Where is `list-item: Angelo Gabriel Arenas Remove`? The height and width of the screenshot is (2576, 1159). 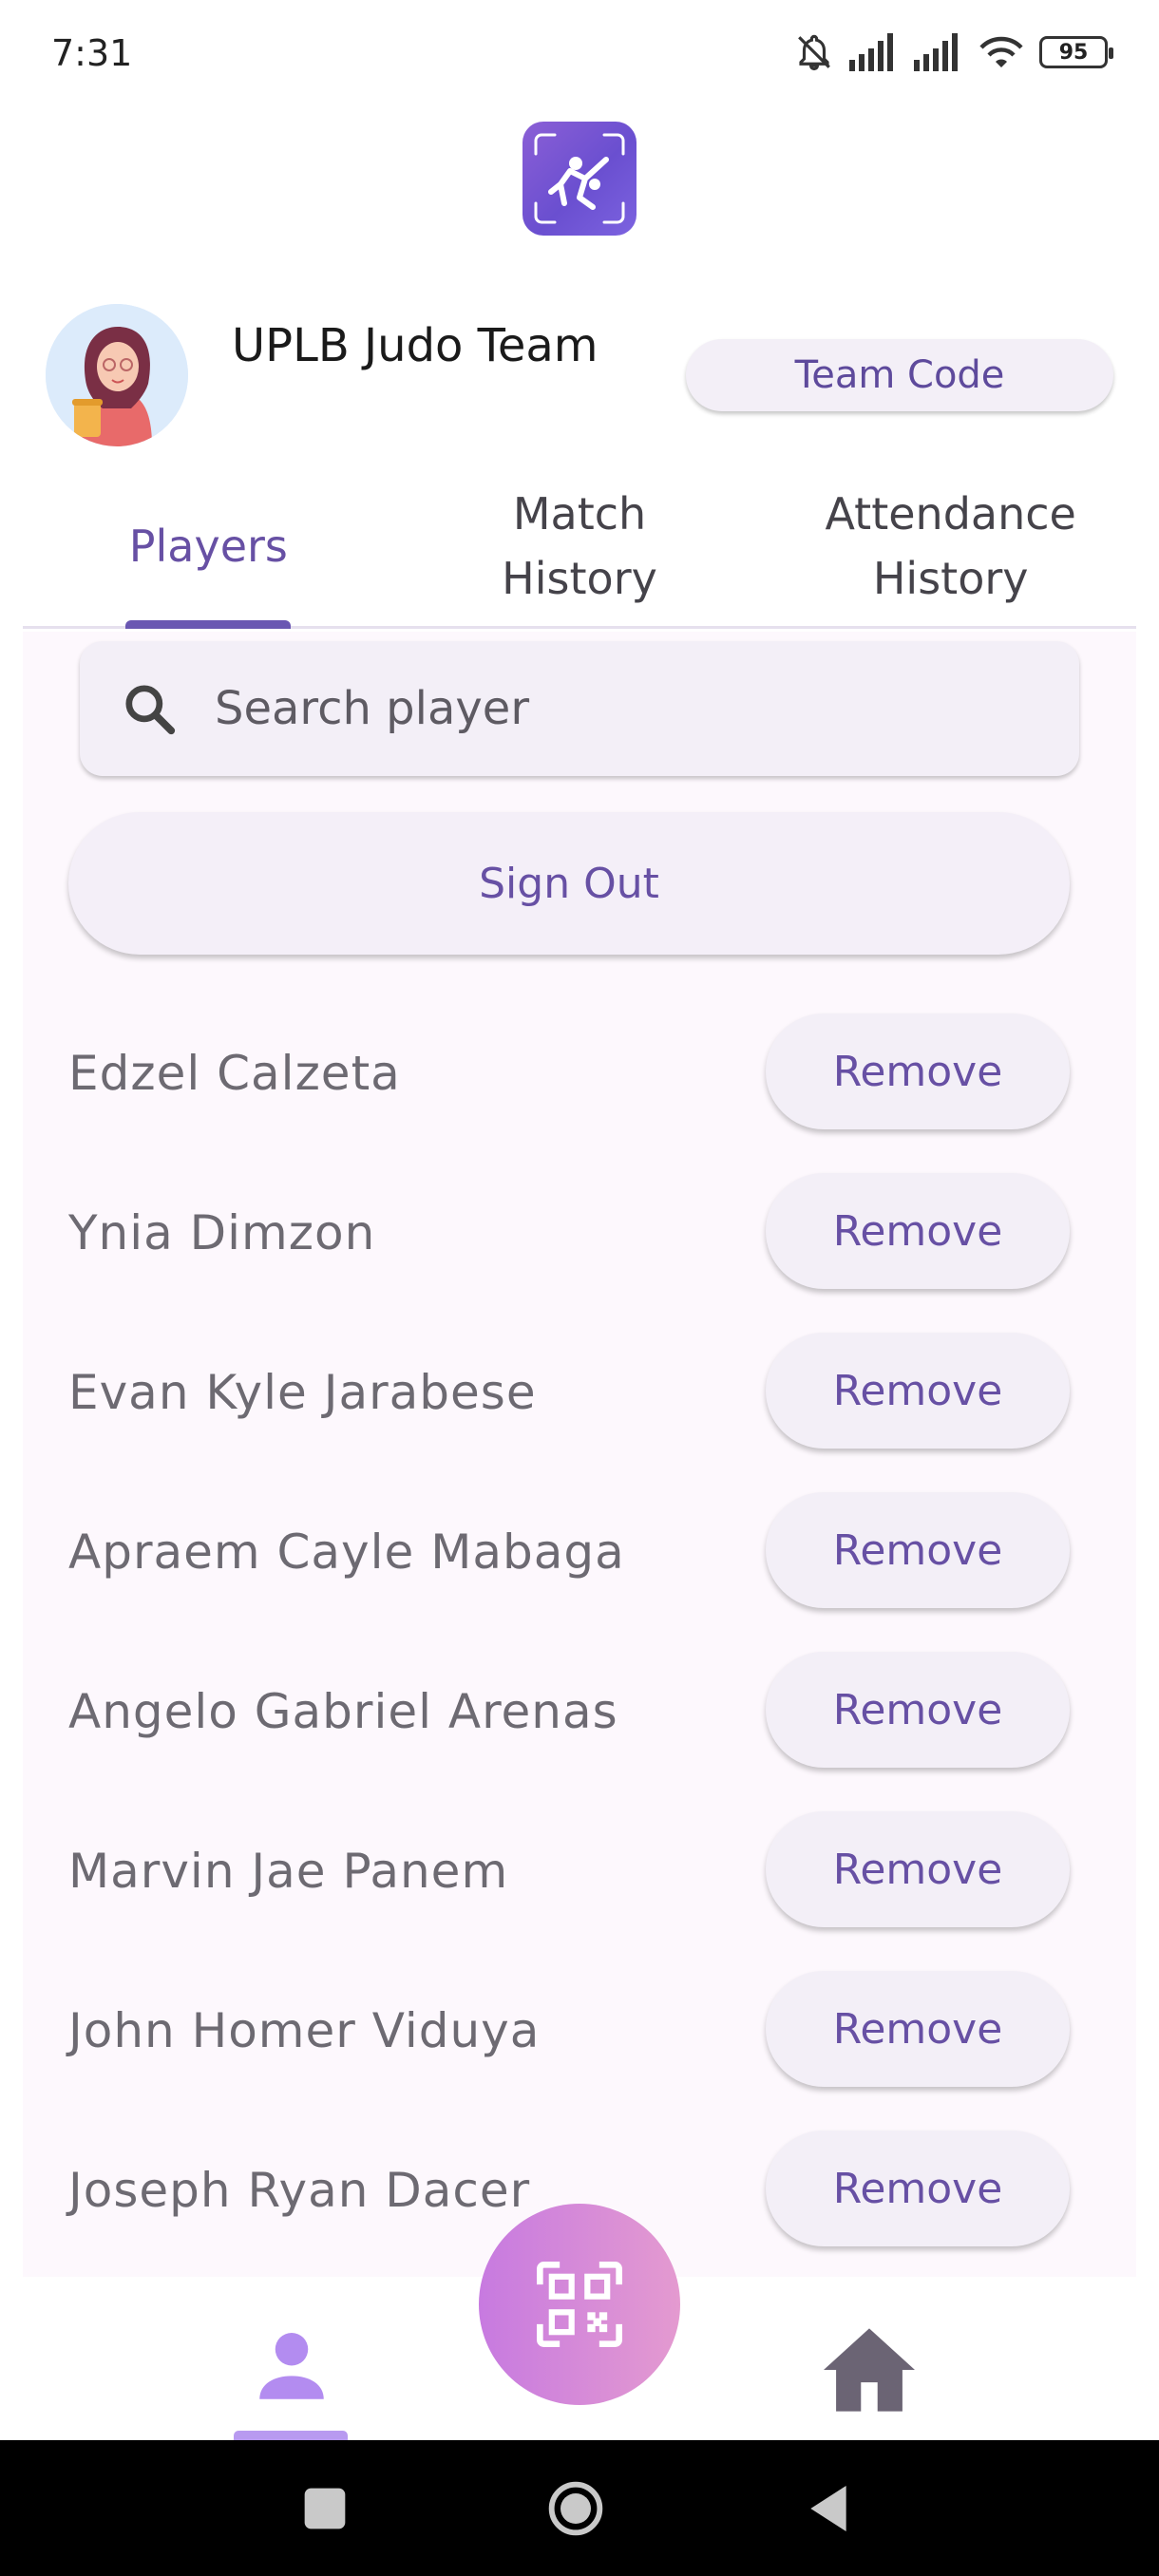
list-item: Angelo Gabriel Arenas Remove is located at coordinates (579, 1710).